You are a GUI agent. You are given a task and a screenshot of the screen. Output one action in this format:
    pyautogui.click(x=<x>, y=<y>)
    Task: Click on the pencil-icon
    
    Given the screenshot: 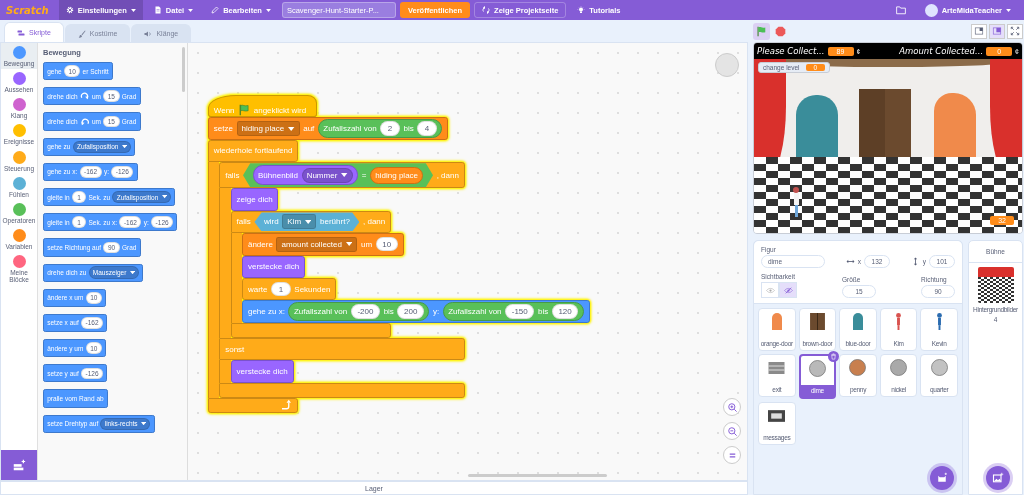 What is the action you would take?
    pyautogui.click(x=215, y=10)
    